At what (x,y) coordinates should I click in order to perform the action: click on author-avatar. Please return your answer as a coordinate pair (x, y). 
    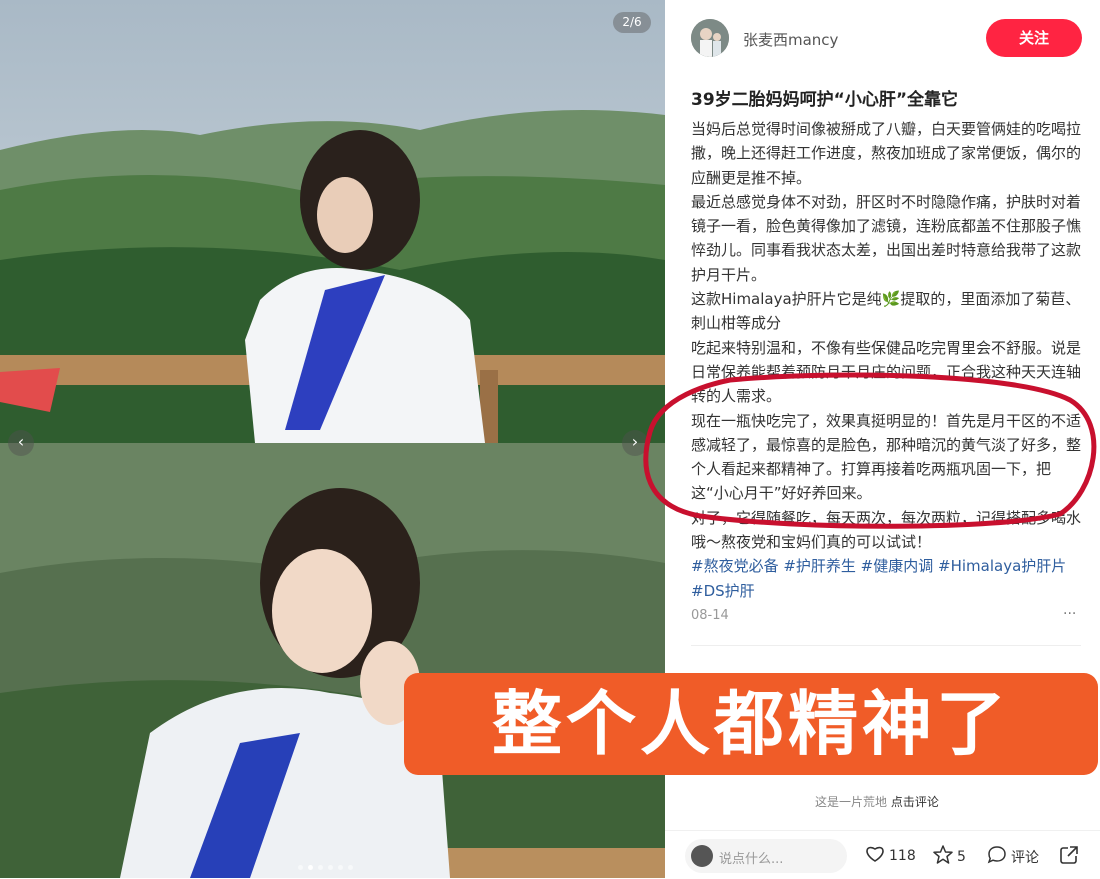
    Looking at the image, I should click on (710, 38).